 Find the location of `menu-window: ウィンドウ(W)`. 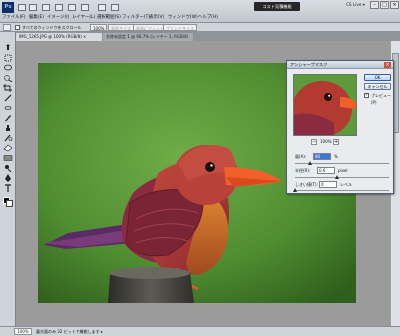

menu-window: ウィンドウ(W) is located at coordinates (183, 17).